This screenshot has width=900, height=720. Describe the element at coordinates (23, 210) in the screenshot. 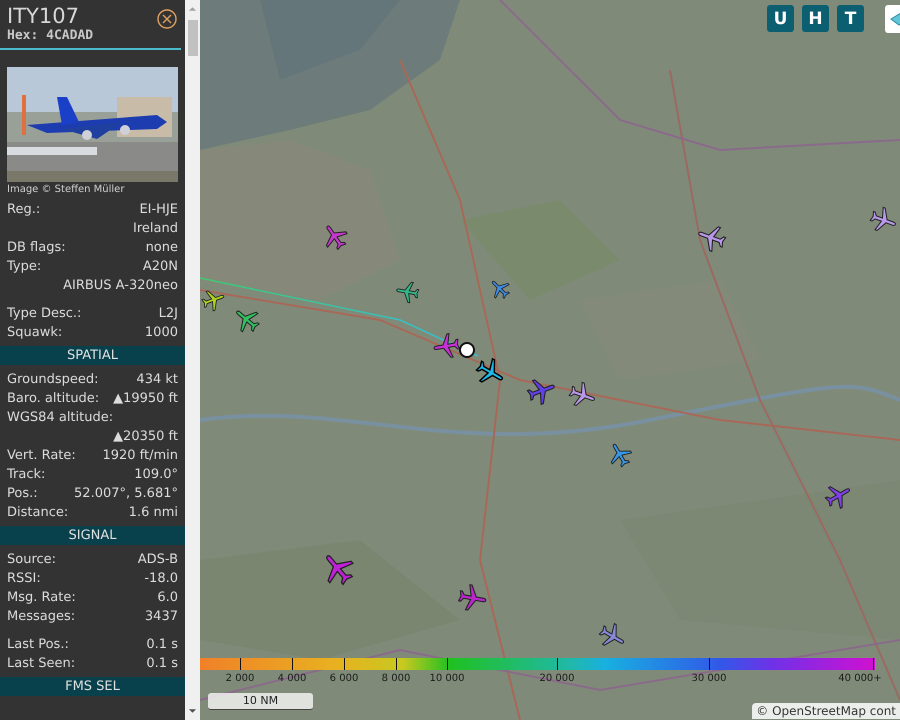

I see `field-label: Reg.:` at that location.